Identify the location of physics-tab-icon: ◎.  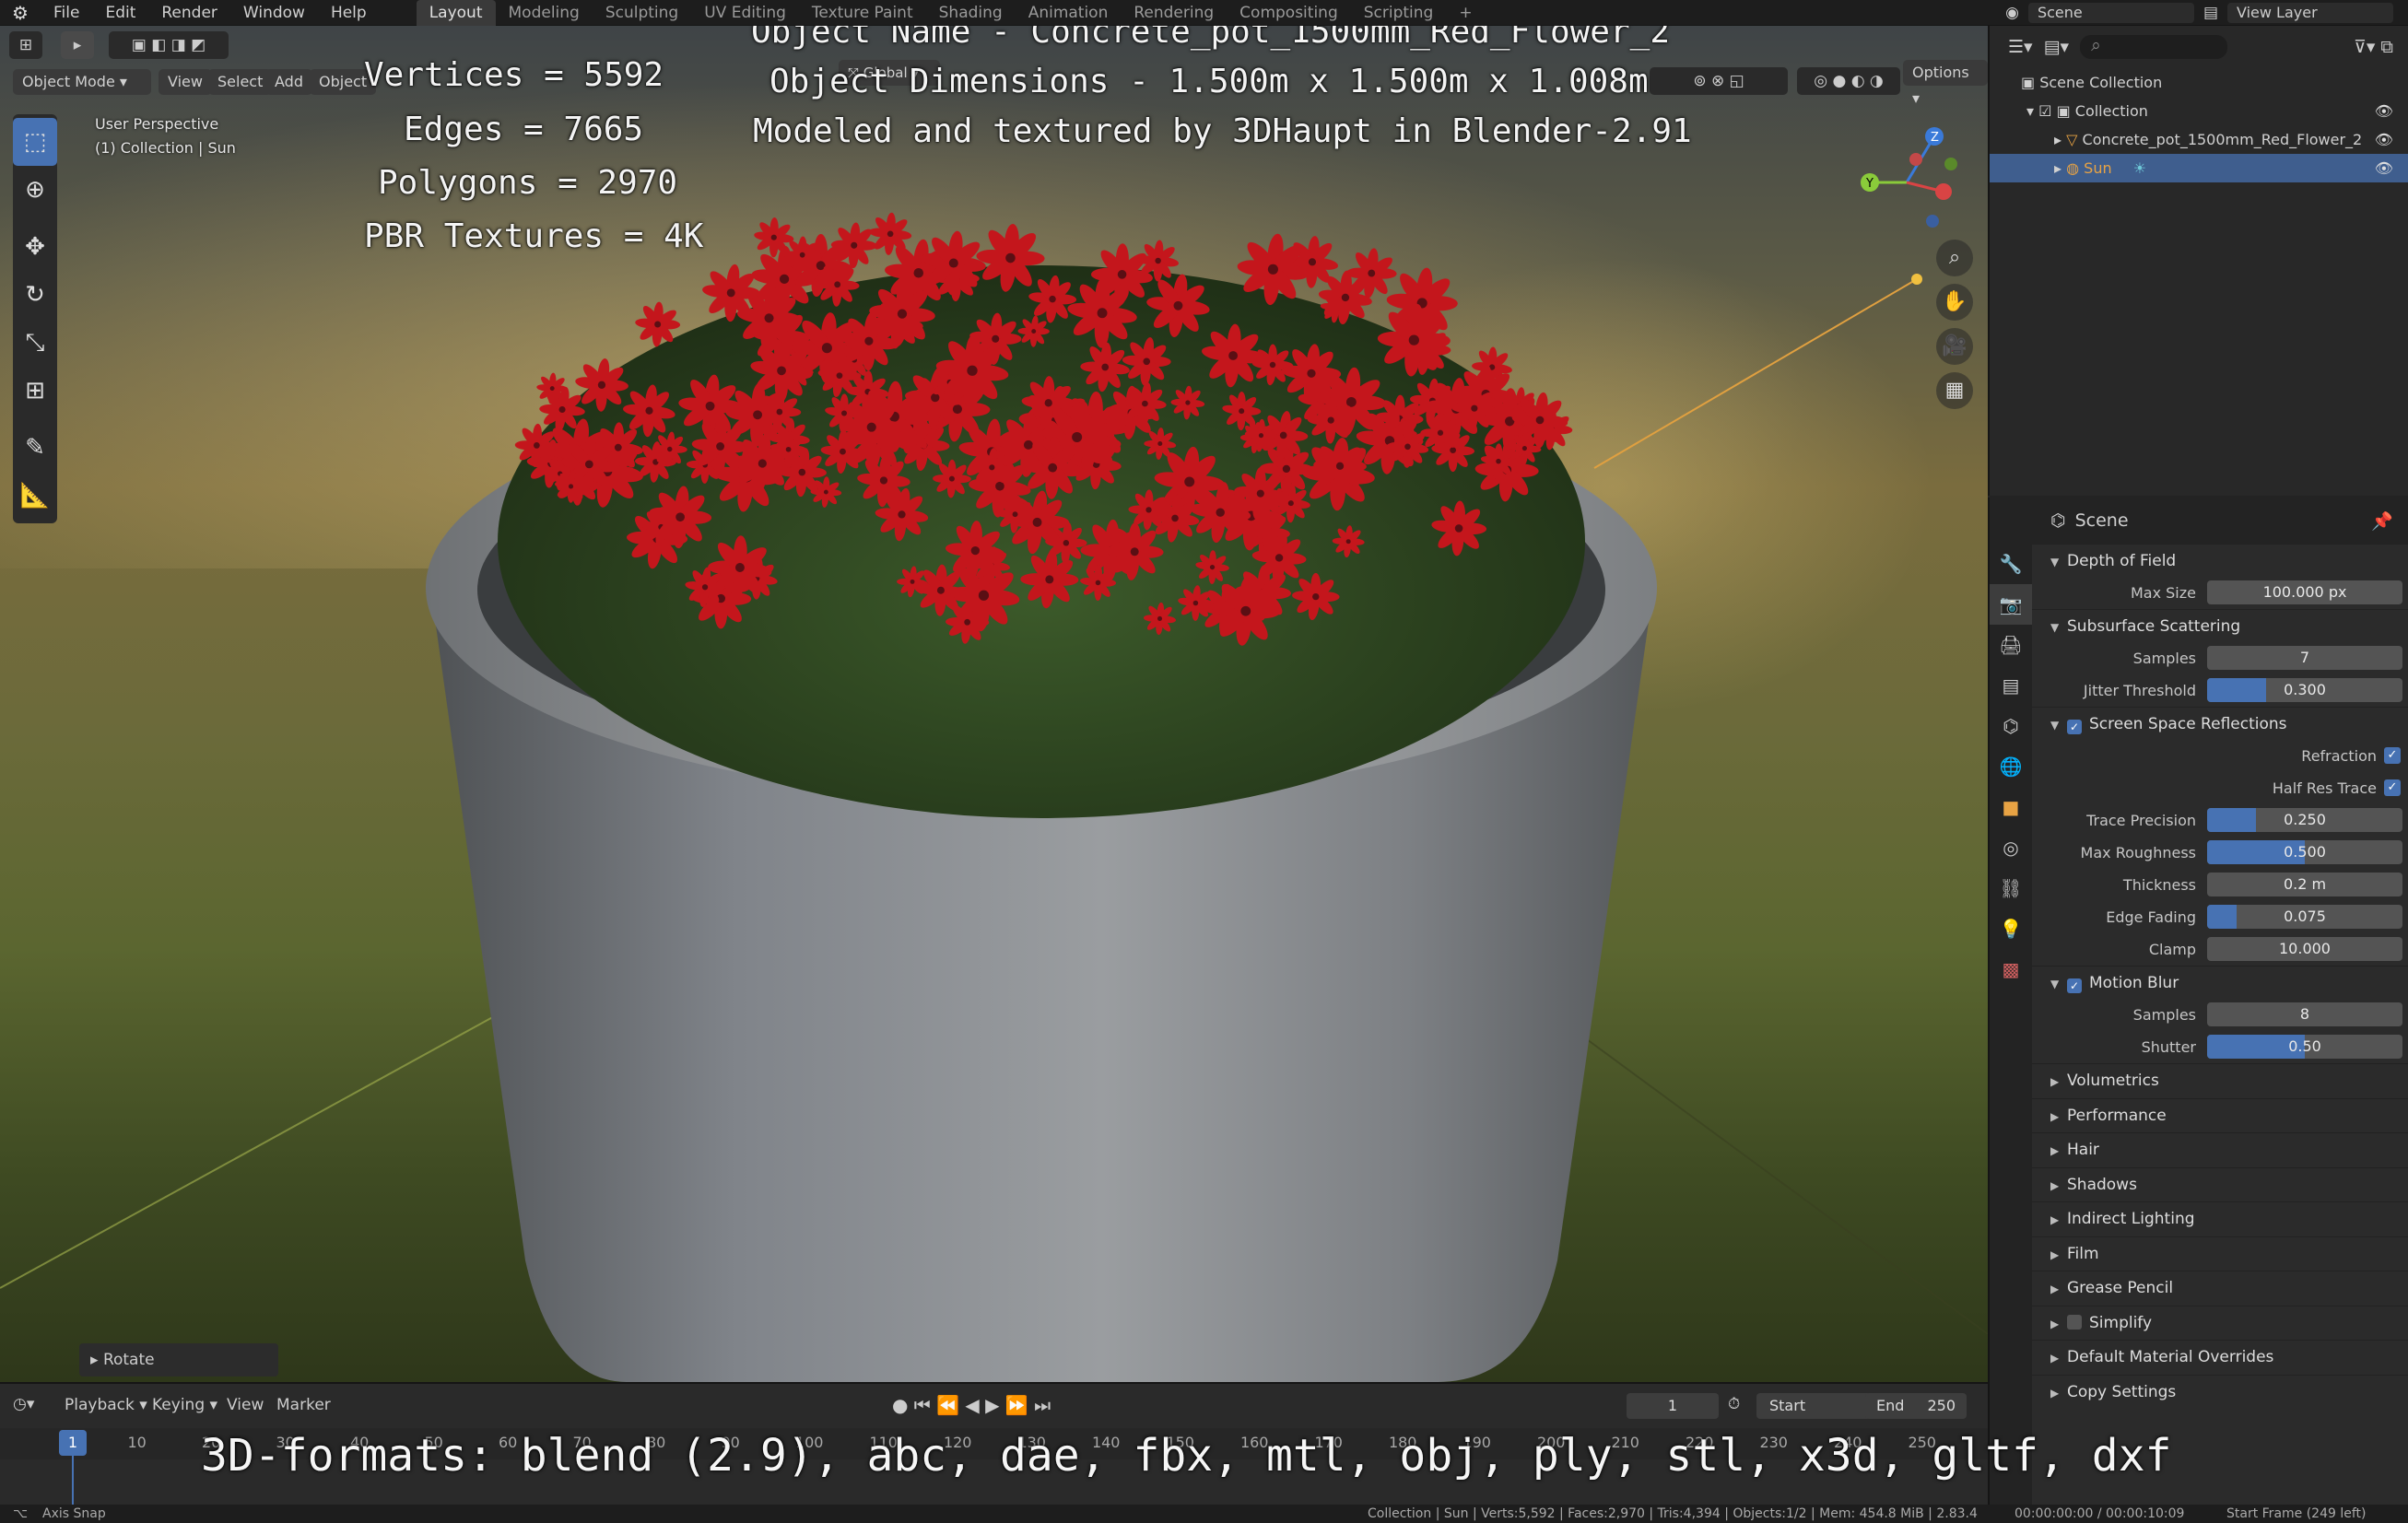
(2011, 847).